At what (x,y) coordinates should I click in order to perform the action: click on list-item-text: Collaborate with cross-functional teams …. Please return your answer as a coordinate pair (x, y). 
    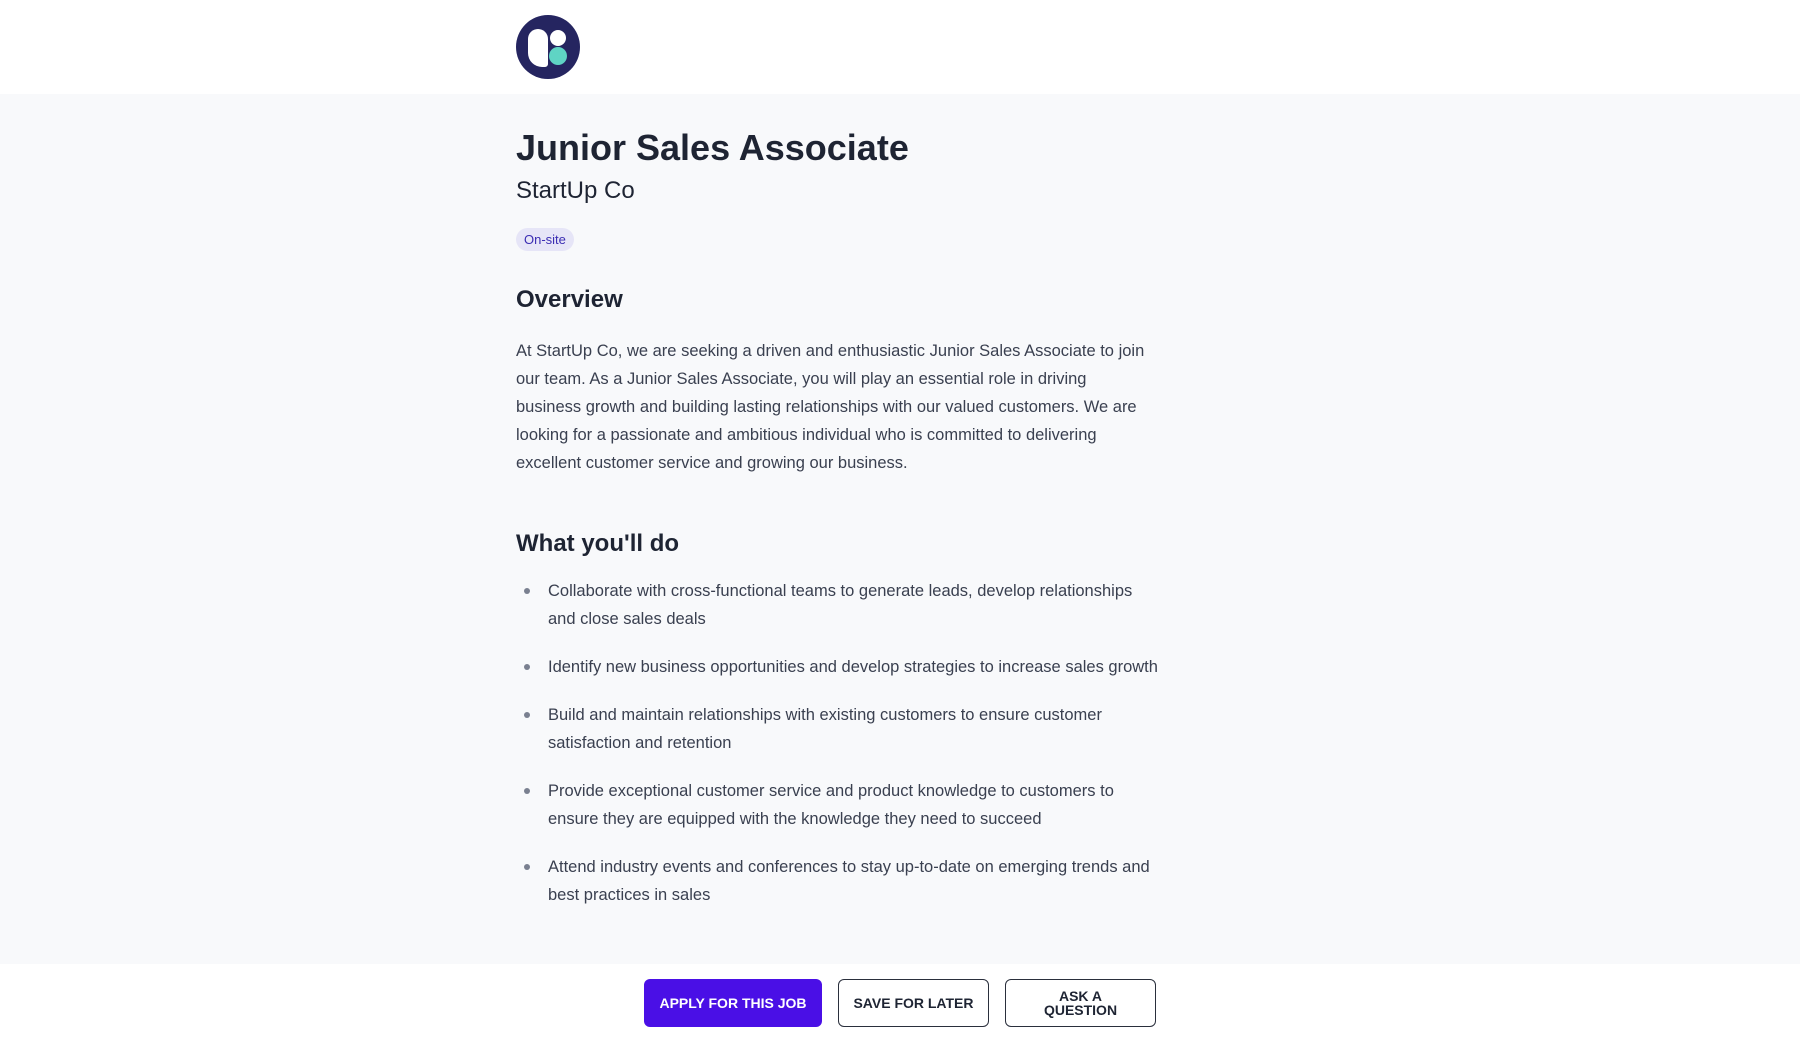
    Looking at the image, I should click on (840, 605).